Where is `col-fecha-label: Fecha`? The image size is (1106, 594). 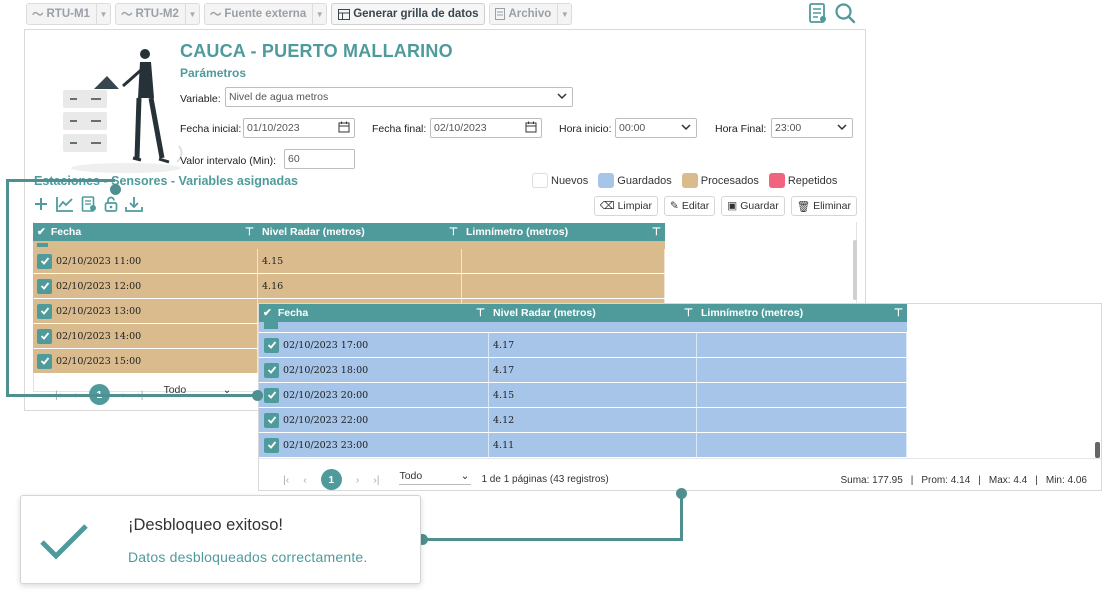 col-fecha-label: Fecha is located at coordinates (66, 232).